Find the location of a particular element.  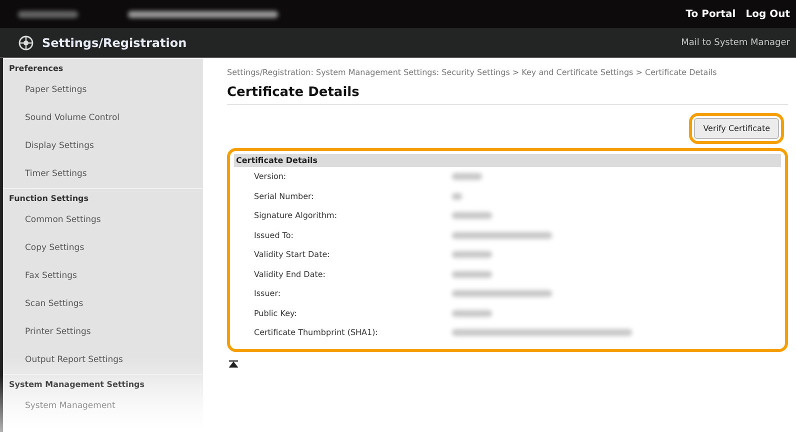

field-label: Public Key: is located at coordinates (276, 313).